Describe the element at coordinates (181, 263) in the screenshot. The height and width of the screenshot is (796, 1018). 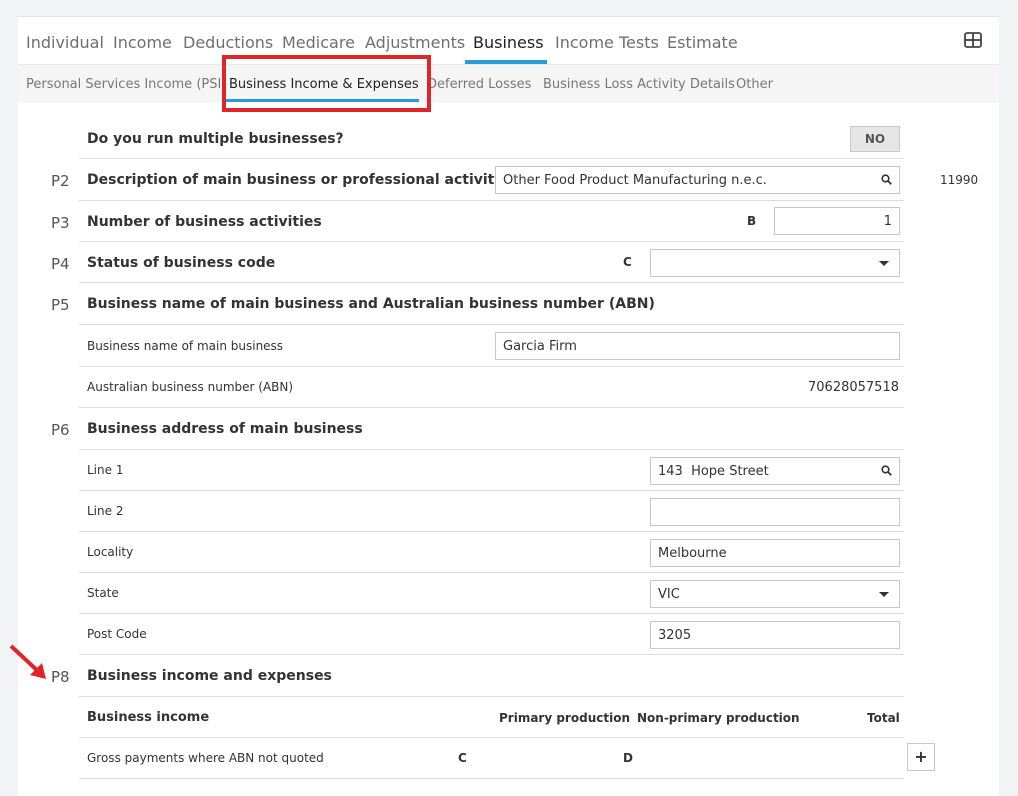
I see `p4-label: Status of business code` at that location.